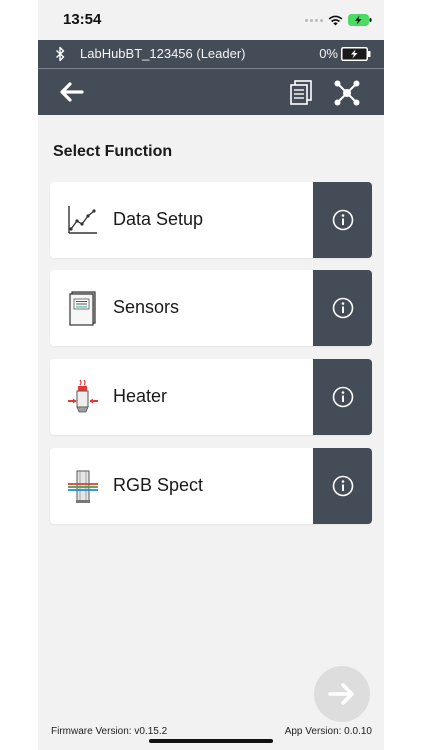  Describe the element at coordinates (211, 92) in the screenshot. I see `toolbar` at that location.